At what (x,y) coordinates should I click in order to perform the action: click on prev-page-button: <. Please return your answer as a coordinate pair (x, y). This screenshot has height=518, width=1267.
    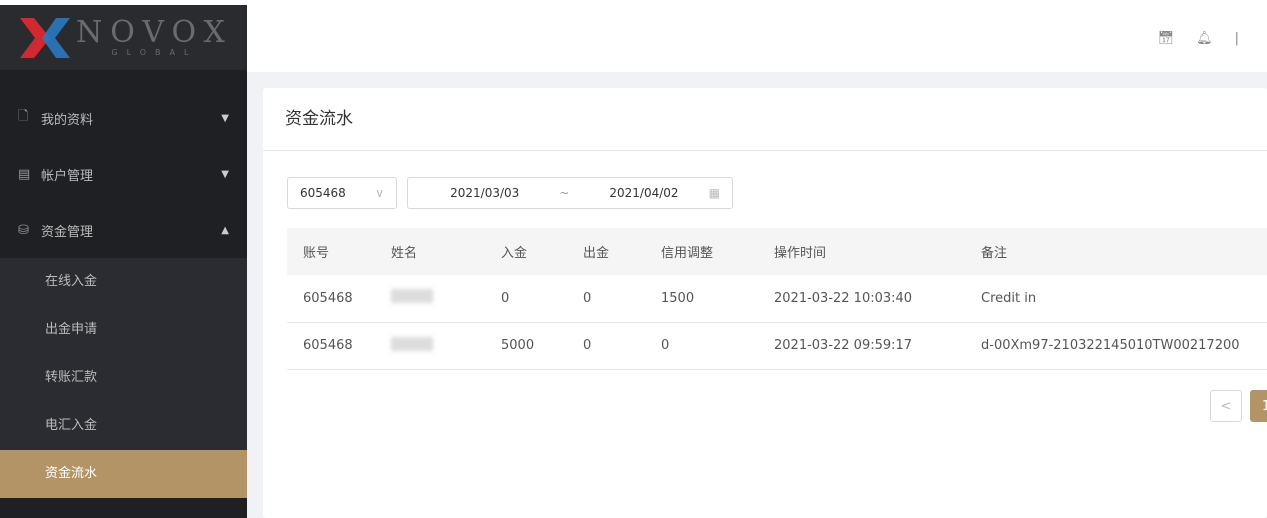
    Looking at the image, I should click on (1226, 406).